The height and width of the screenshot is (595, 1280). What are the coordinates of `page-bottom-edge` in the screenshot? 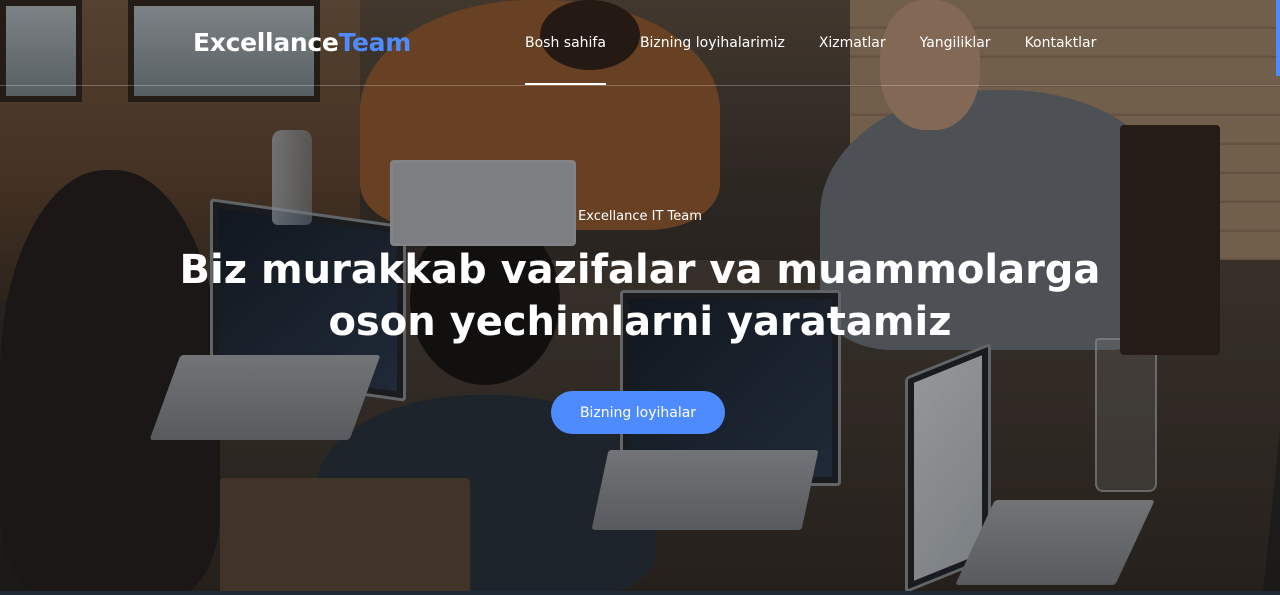 It's located at (640, 593).